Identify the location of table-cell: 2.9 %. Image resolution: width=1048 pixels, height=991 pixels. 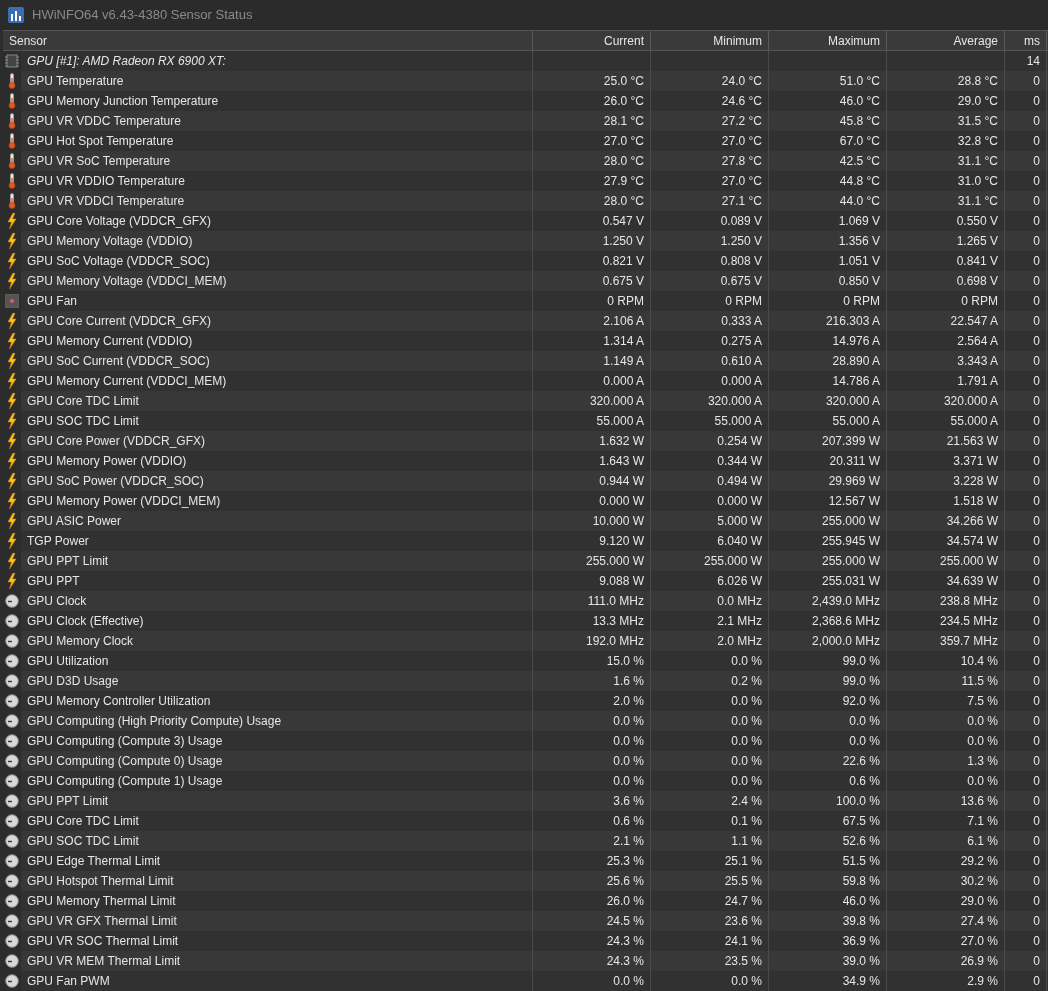
(946, 981).